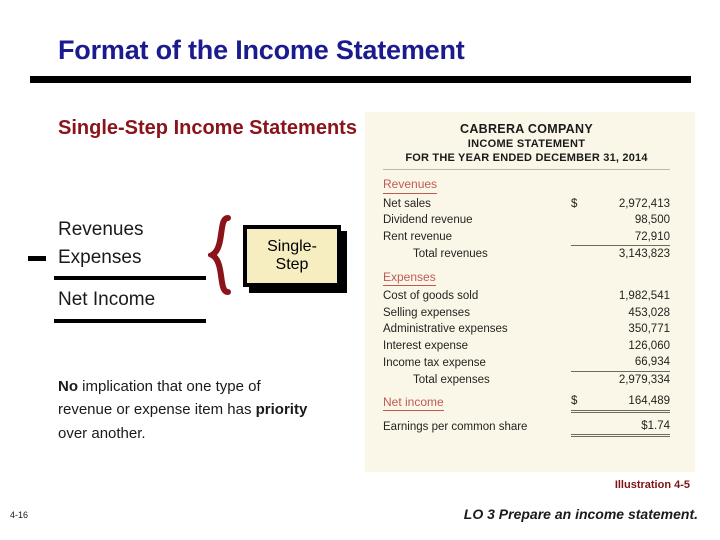  Describe the element at coordinates (526, 403) in the screenshot. I see `table-row-net-income: Net income $ 164,489` at that location.